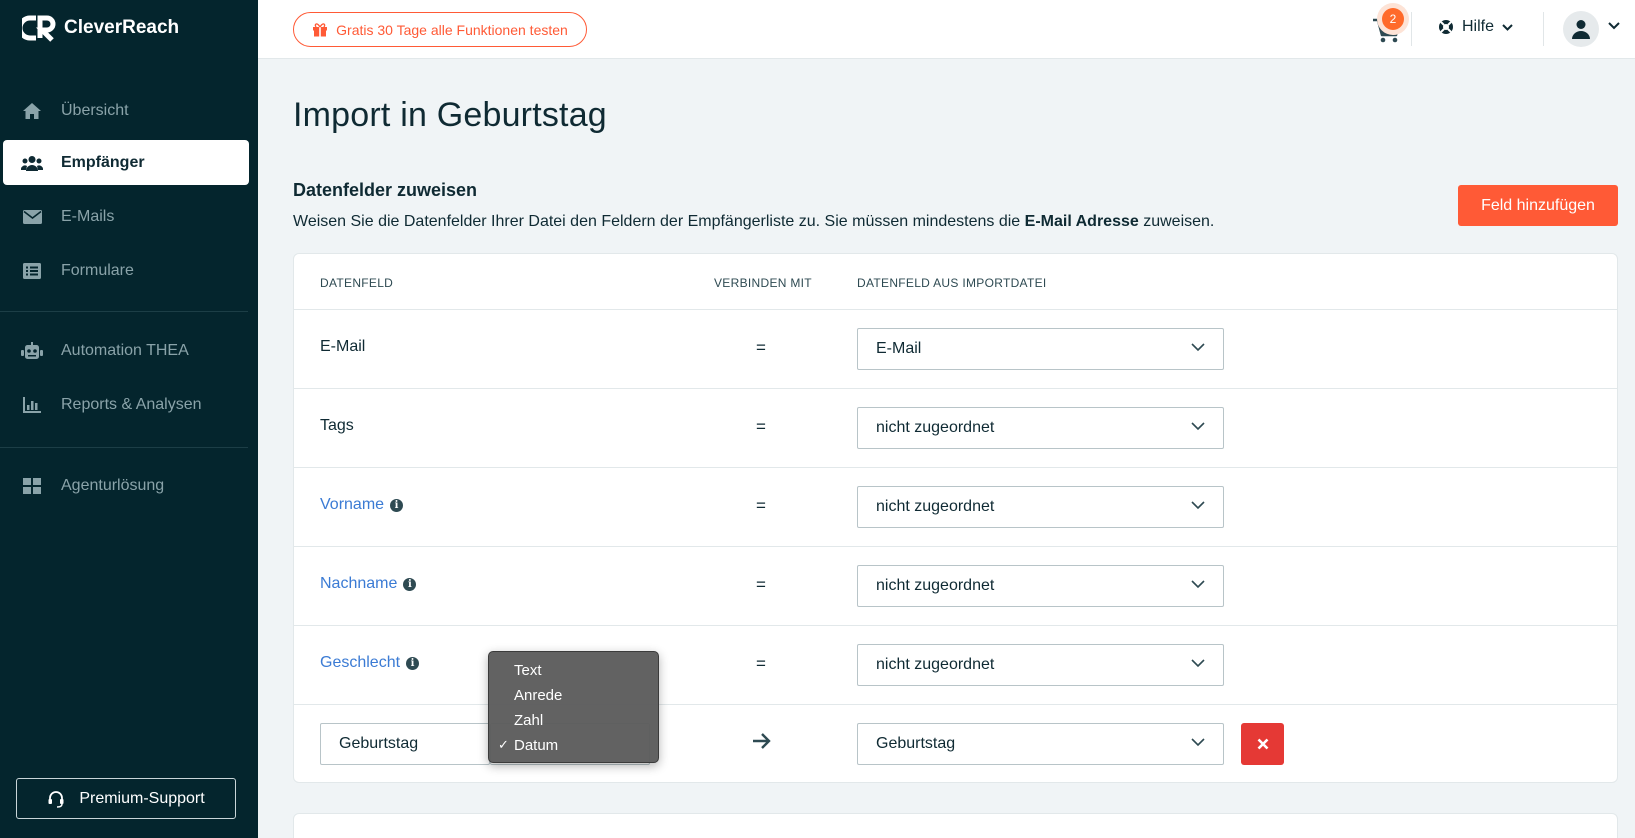  What do you see at coordinates (762, 741) in the screenshot?
I see `arrow-right-icon` at bounding box center [762, 741].